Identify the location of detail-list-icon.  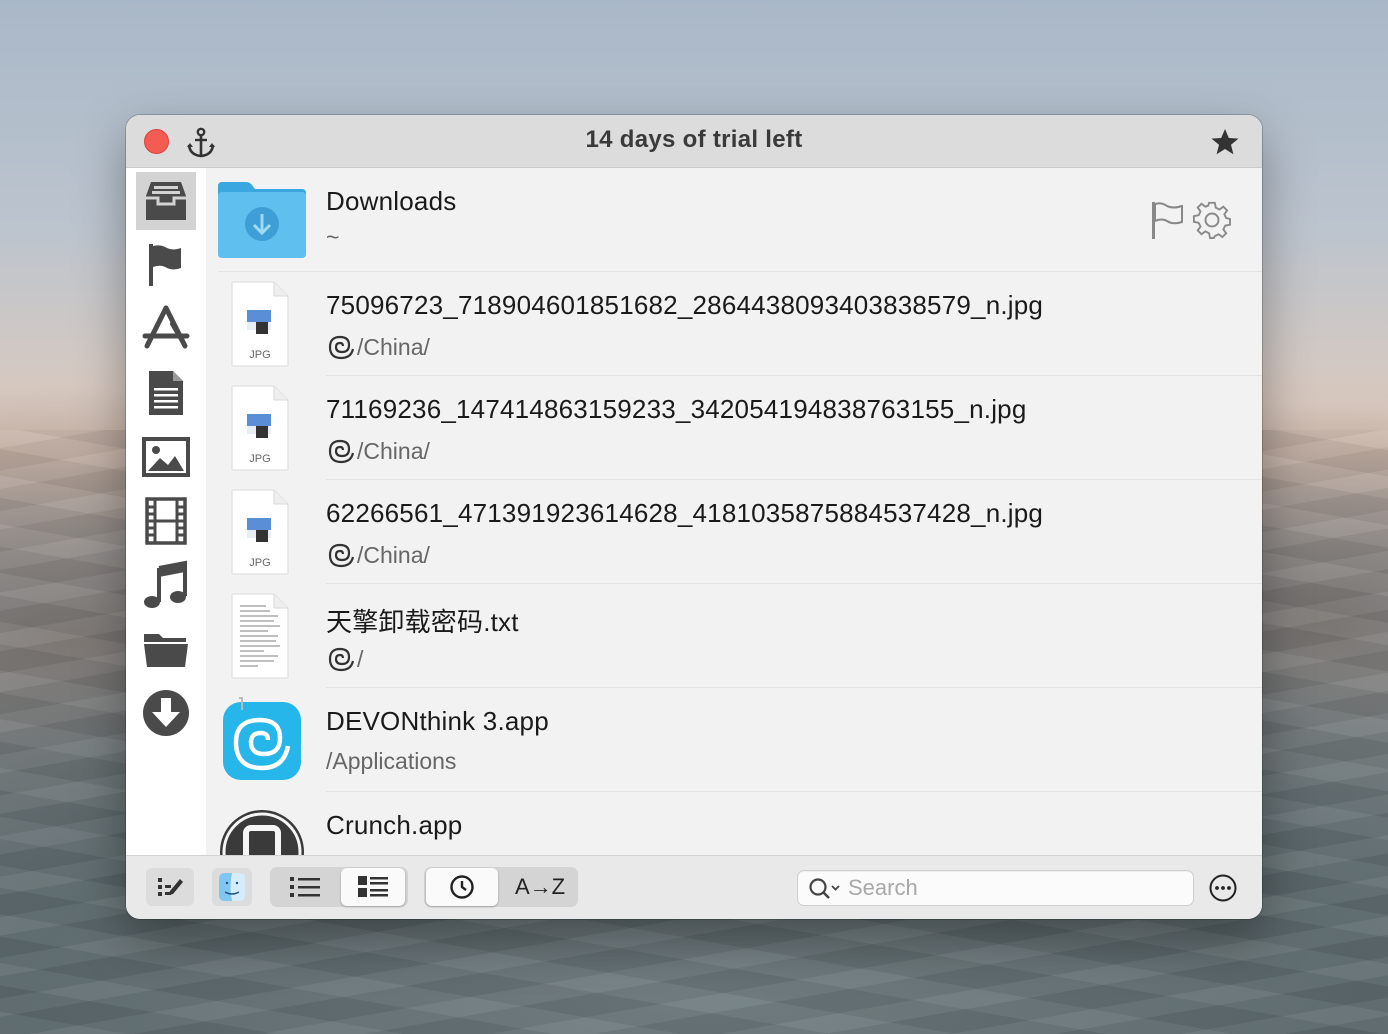
(373, 886).